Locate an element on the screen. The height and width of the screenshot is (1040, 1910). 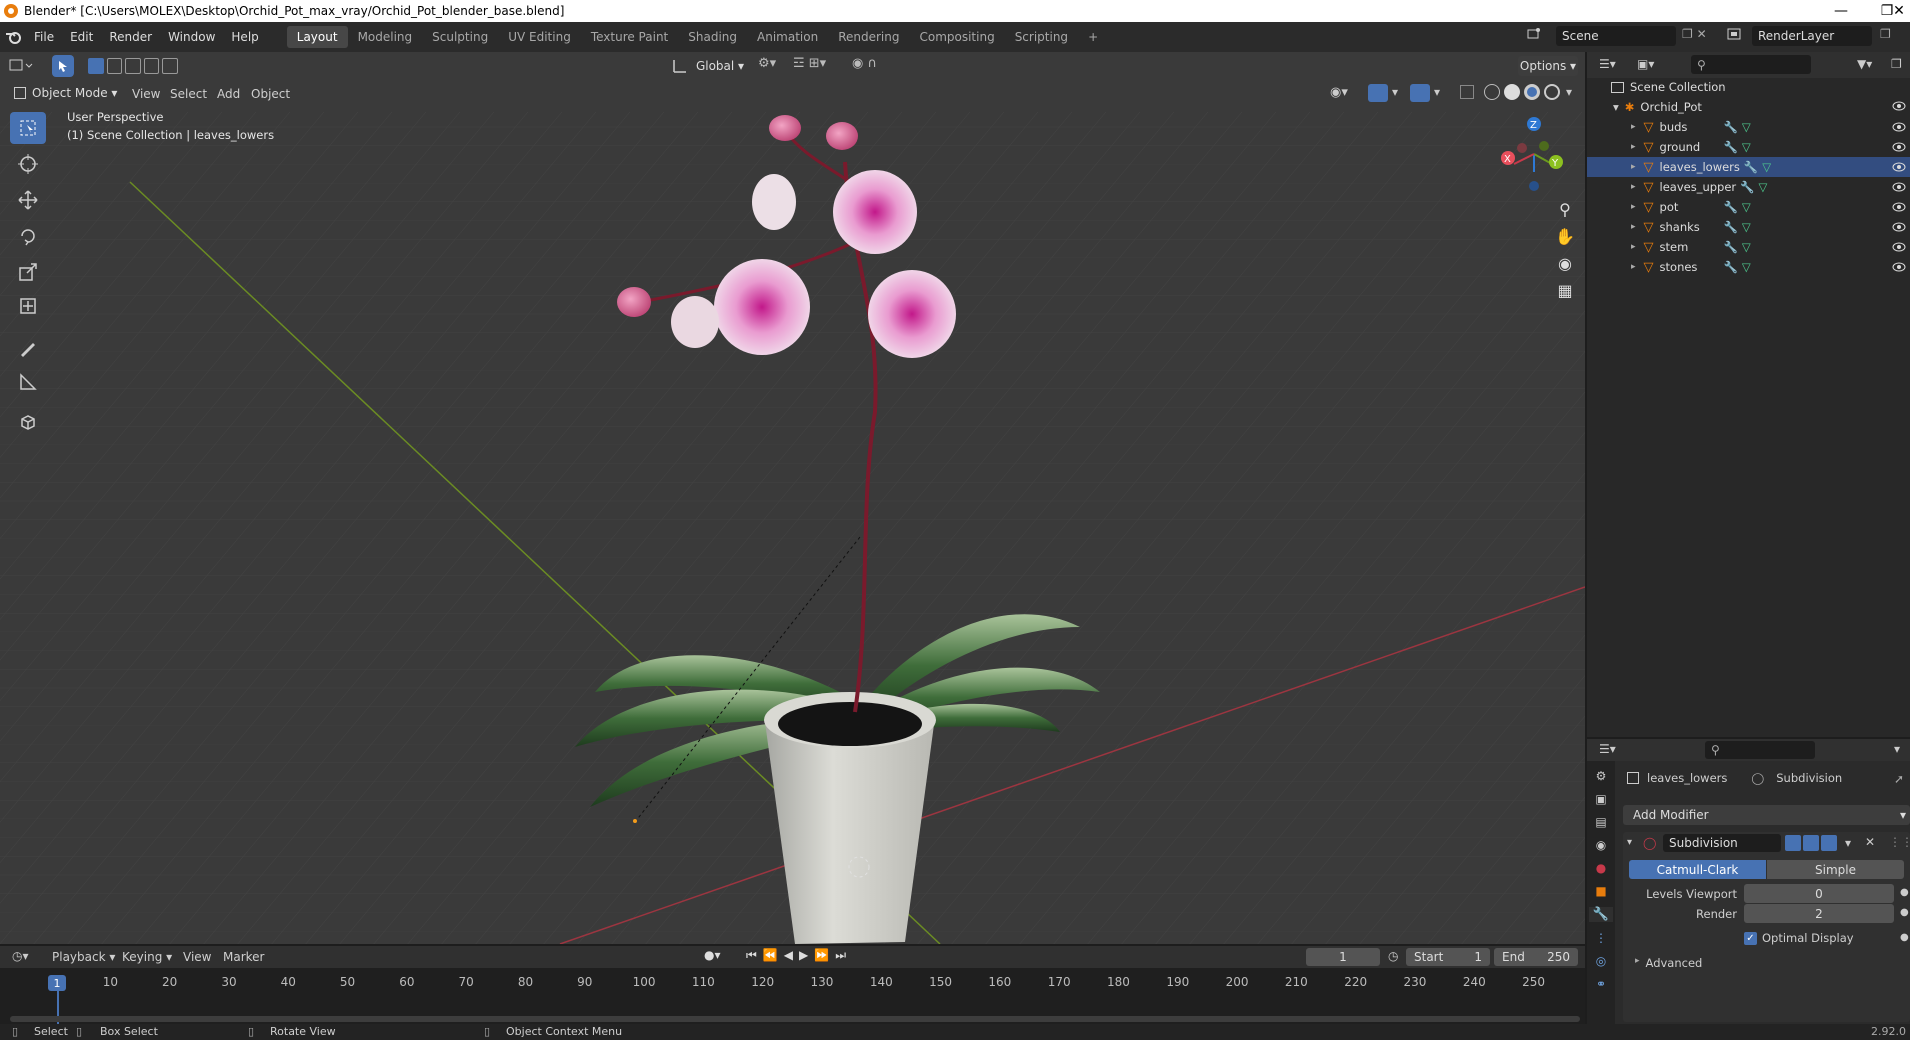
extend-selection-icon is located at coordinates (114, 66).